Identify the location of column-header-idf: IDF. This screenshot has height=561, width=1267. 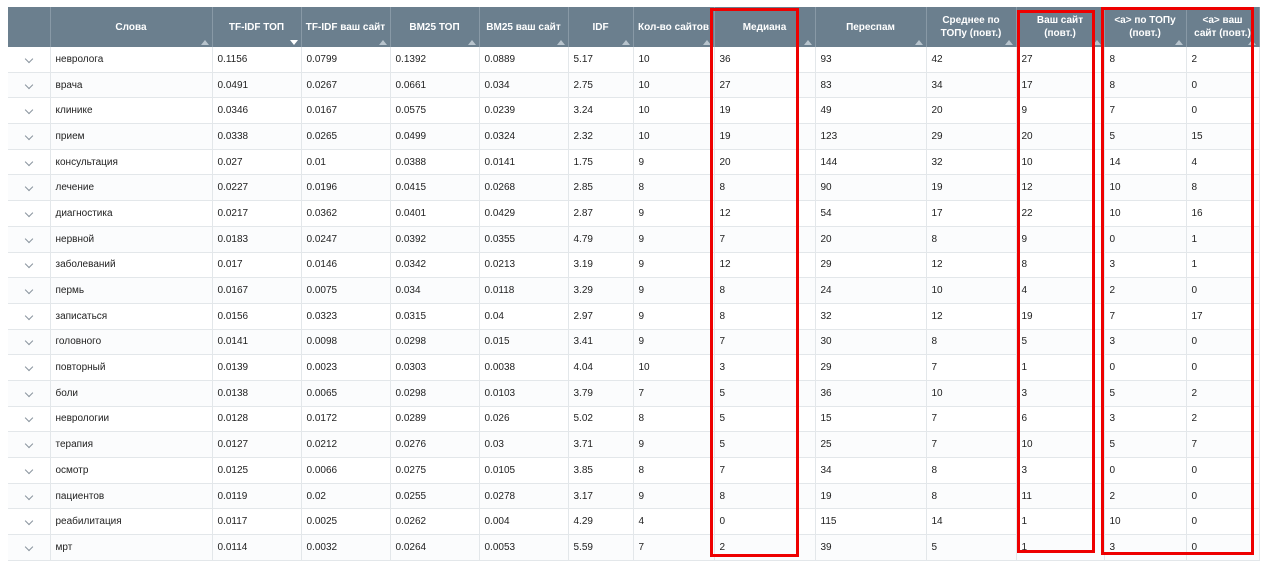
(601, 27).